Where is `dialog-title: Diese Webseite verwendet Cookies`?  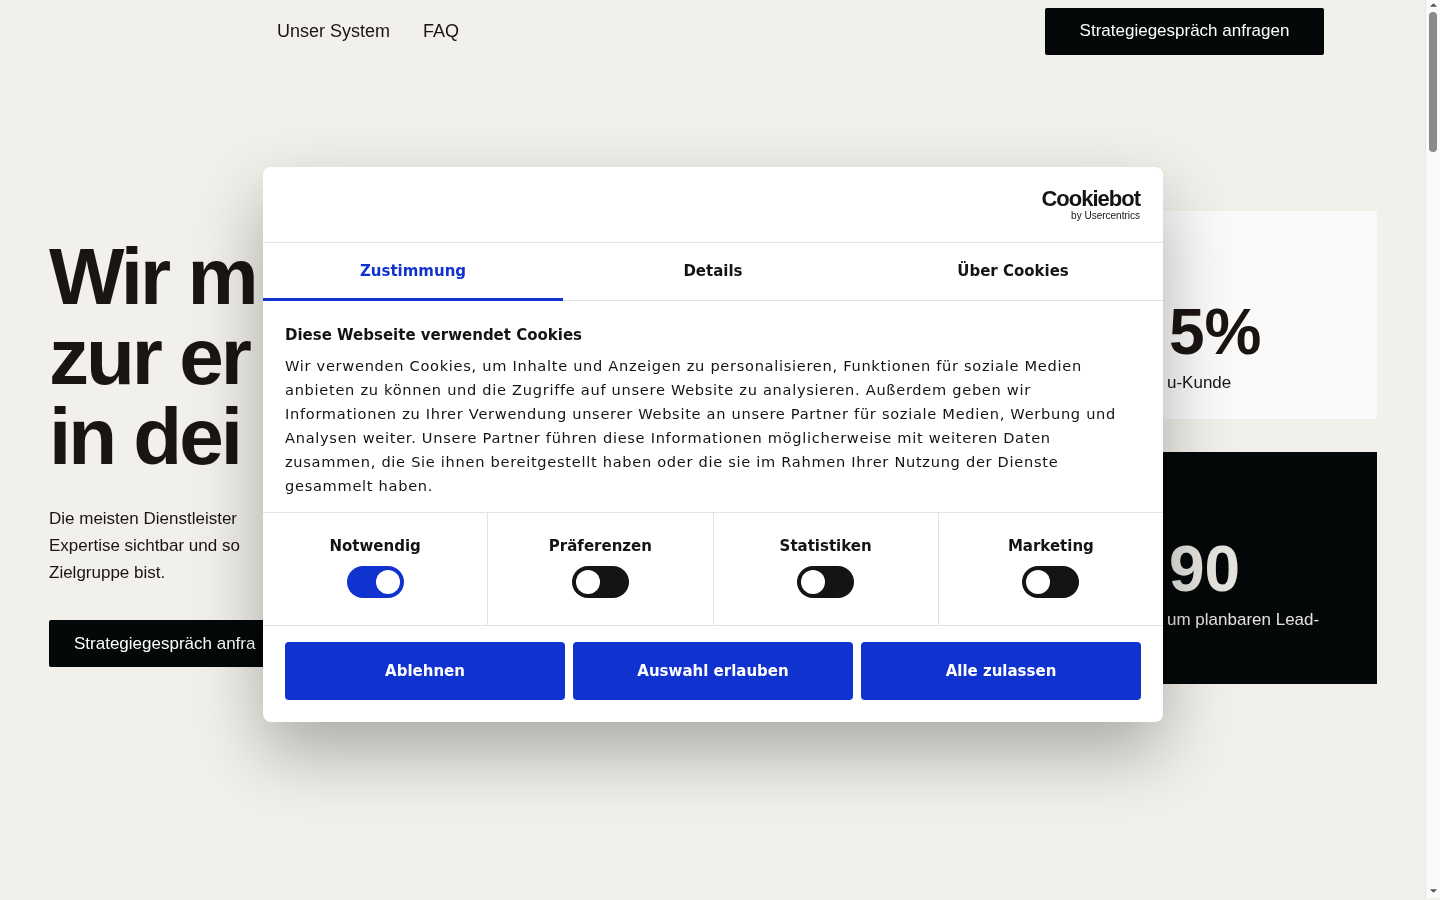
dialog-title: Diese Webseite verwendet Cookies is located at coordinates (434, 335).